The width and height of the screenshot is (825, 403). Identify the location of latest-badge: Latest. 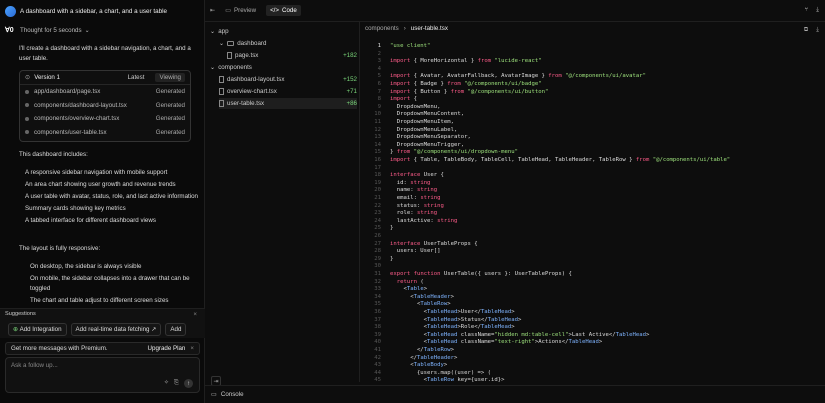
(136, 77).